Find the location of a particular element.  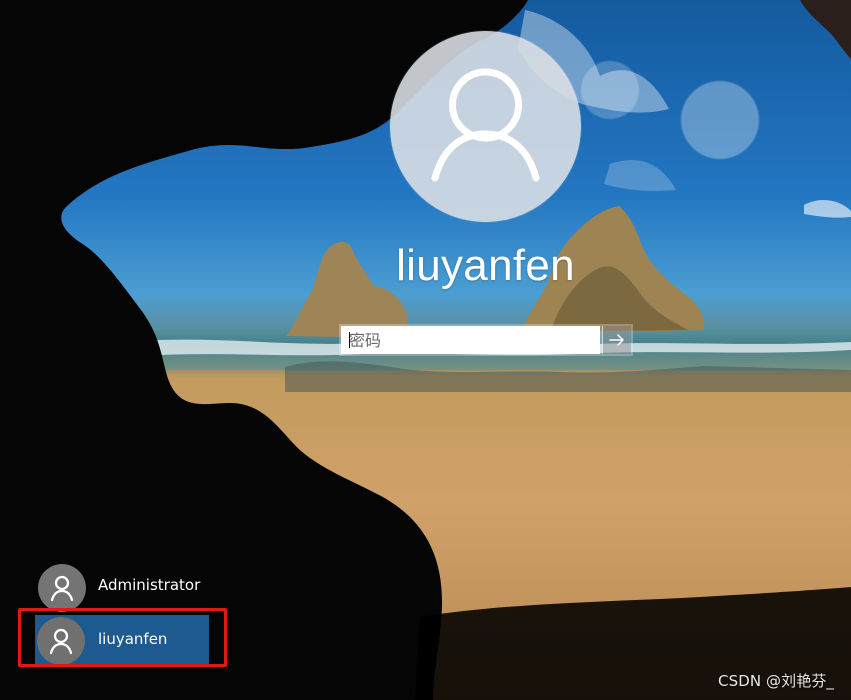

user-item-liuyanfen: liuyanfen is located at coordinates (122, 640).